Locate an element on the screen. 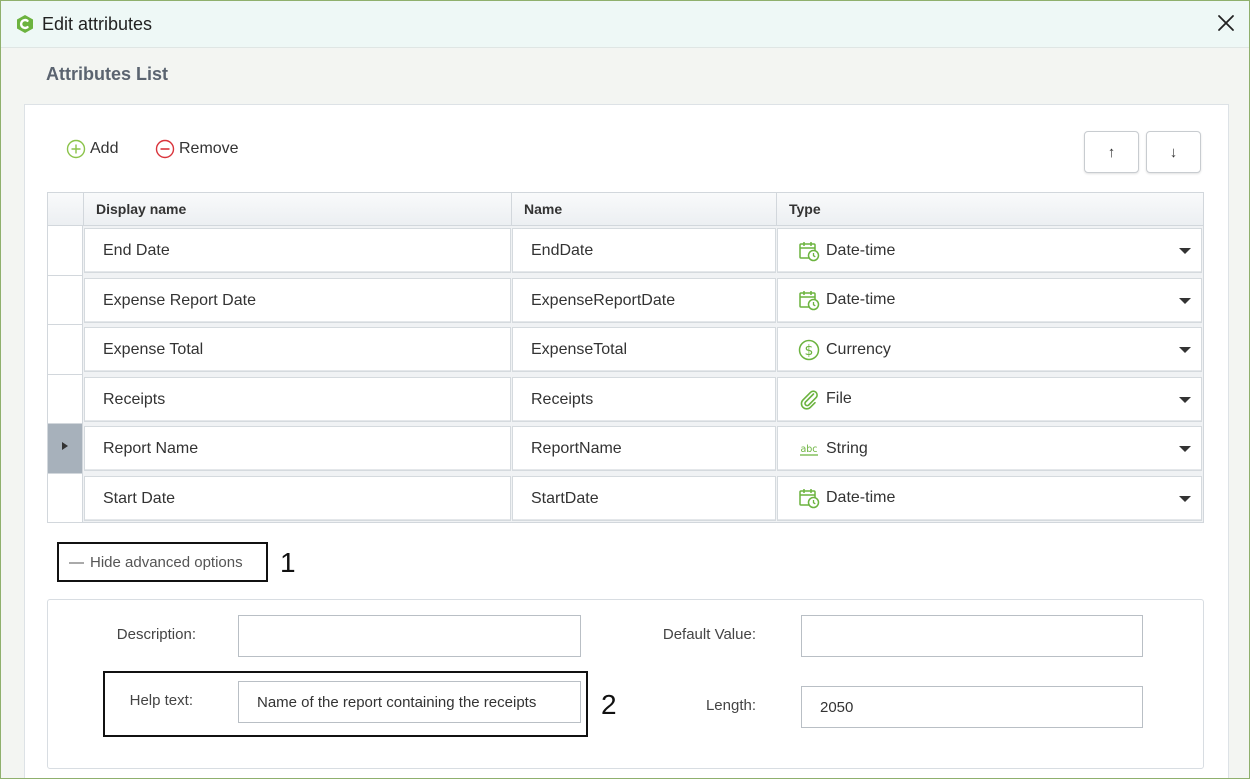 This screenshot has width=1250, height=779. callout-2: 2 is located at coordinates (609, 704).